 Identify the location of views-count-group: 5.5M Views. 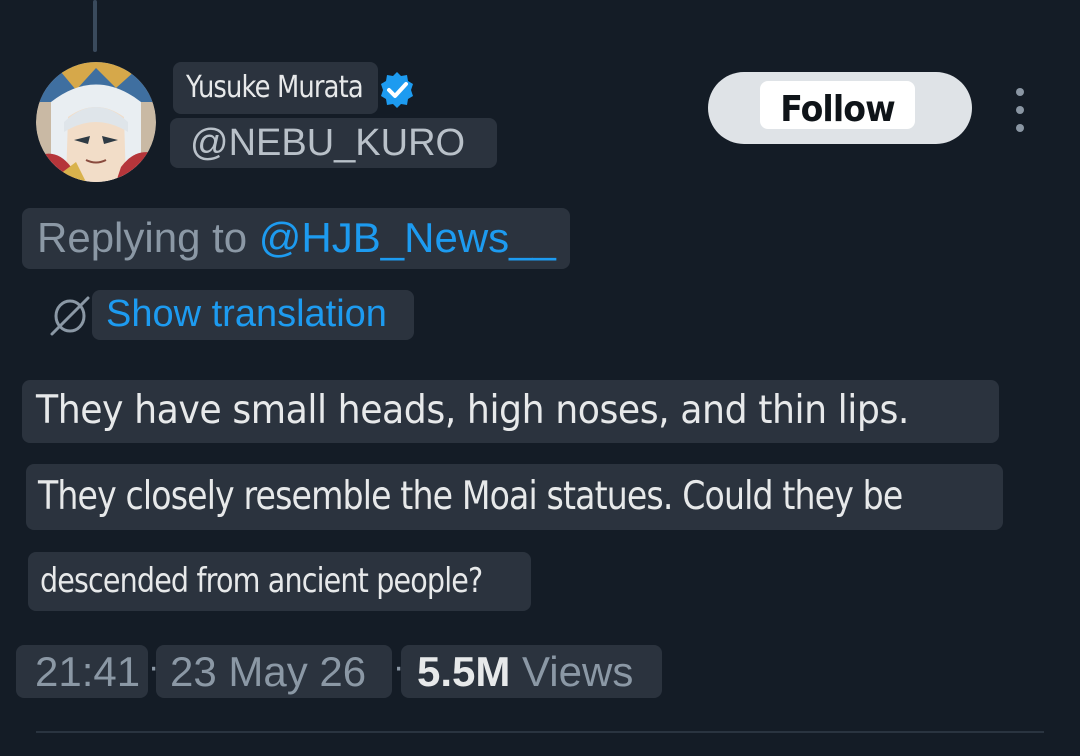
(525, 672).